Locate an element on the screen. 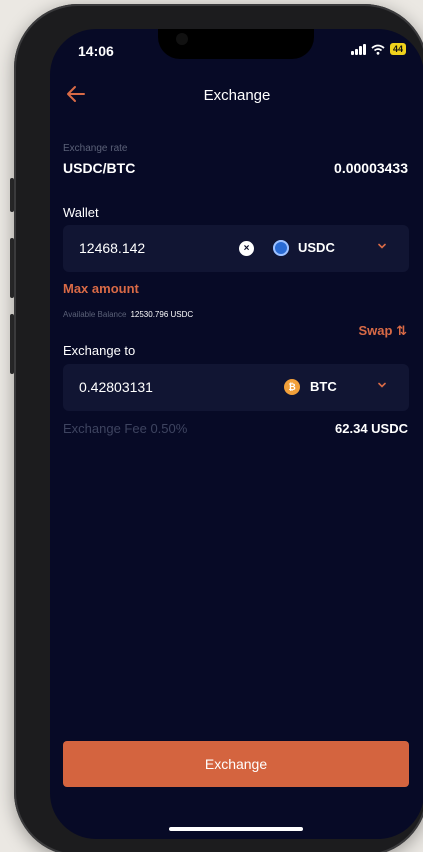 The height and width of the screenshot is (852, 423). status-icons: 44 is located at coordinates (378, 49).